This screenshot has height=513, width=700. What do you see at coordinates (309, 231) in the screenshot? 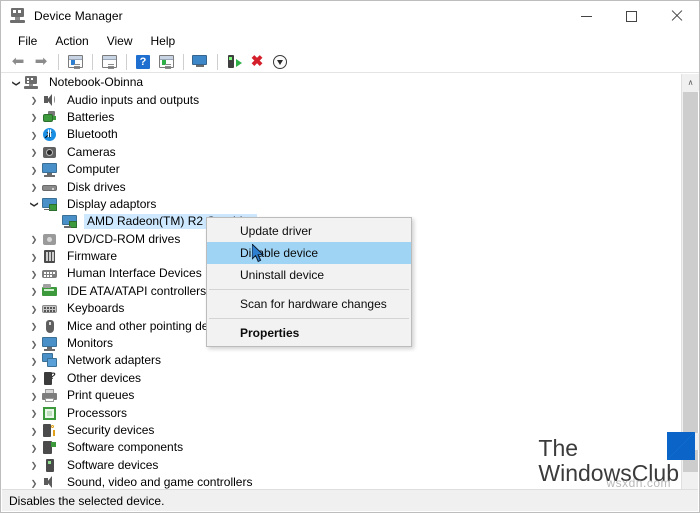
I see `context-menu-item-update-driver: Update driver` at bounding box center [309, 231].